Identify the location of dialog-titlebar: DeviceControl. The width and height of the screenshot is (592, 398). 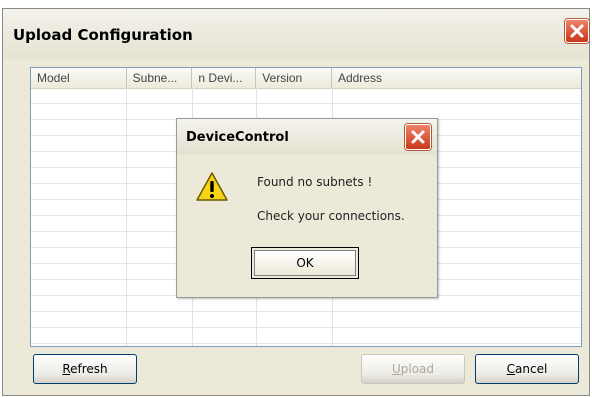
(307, 137).